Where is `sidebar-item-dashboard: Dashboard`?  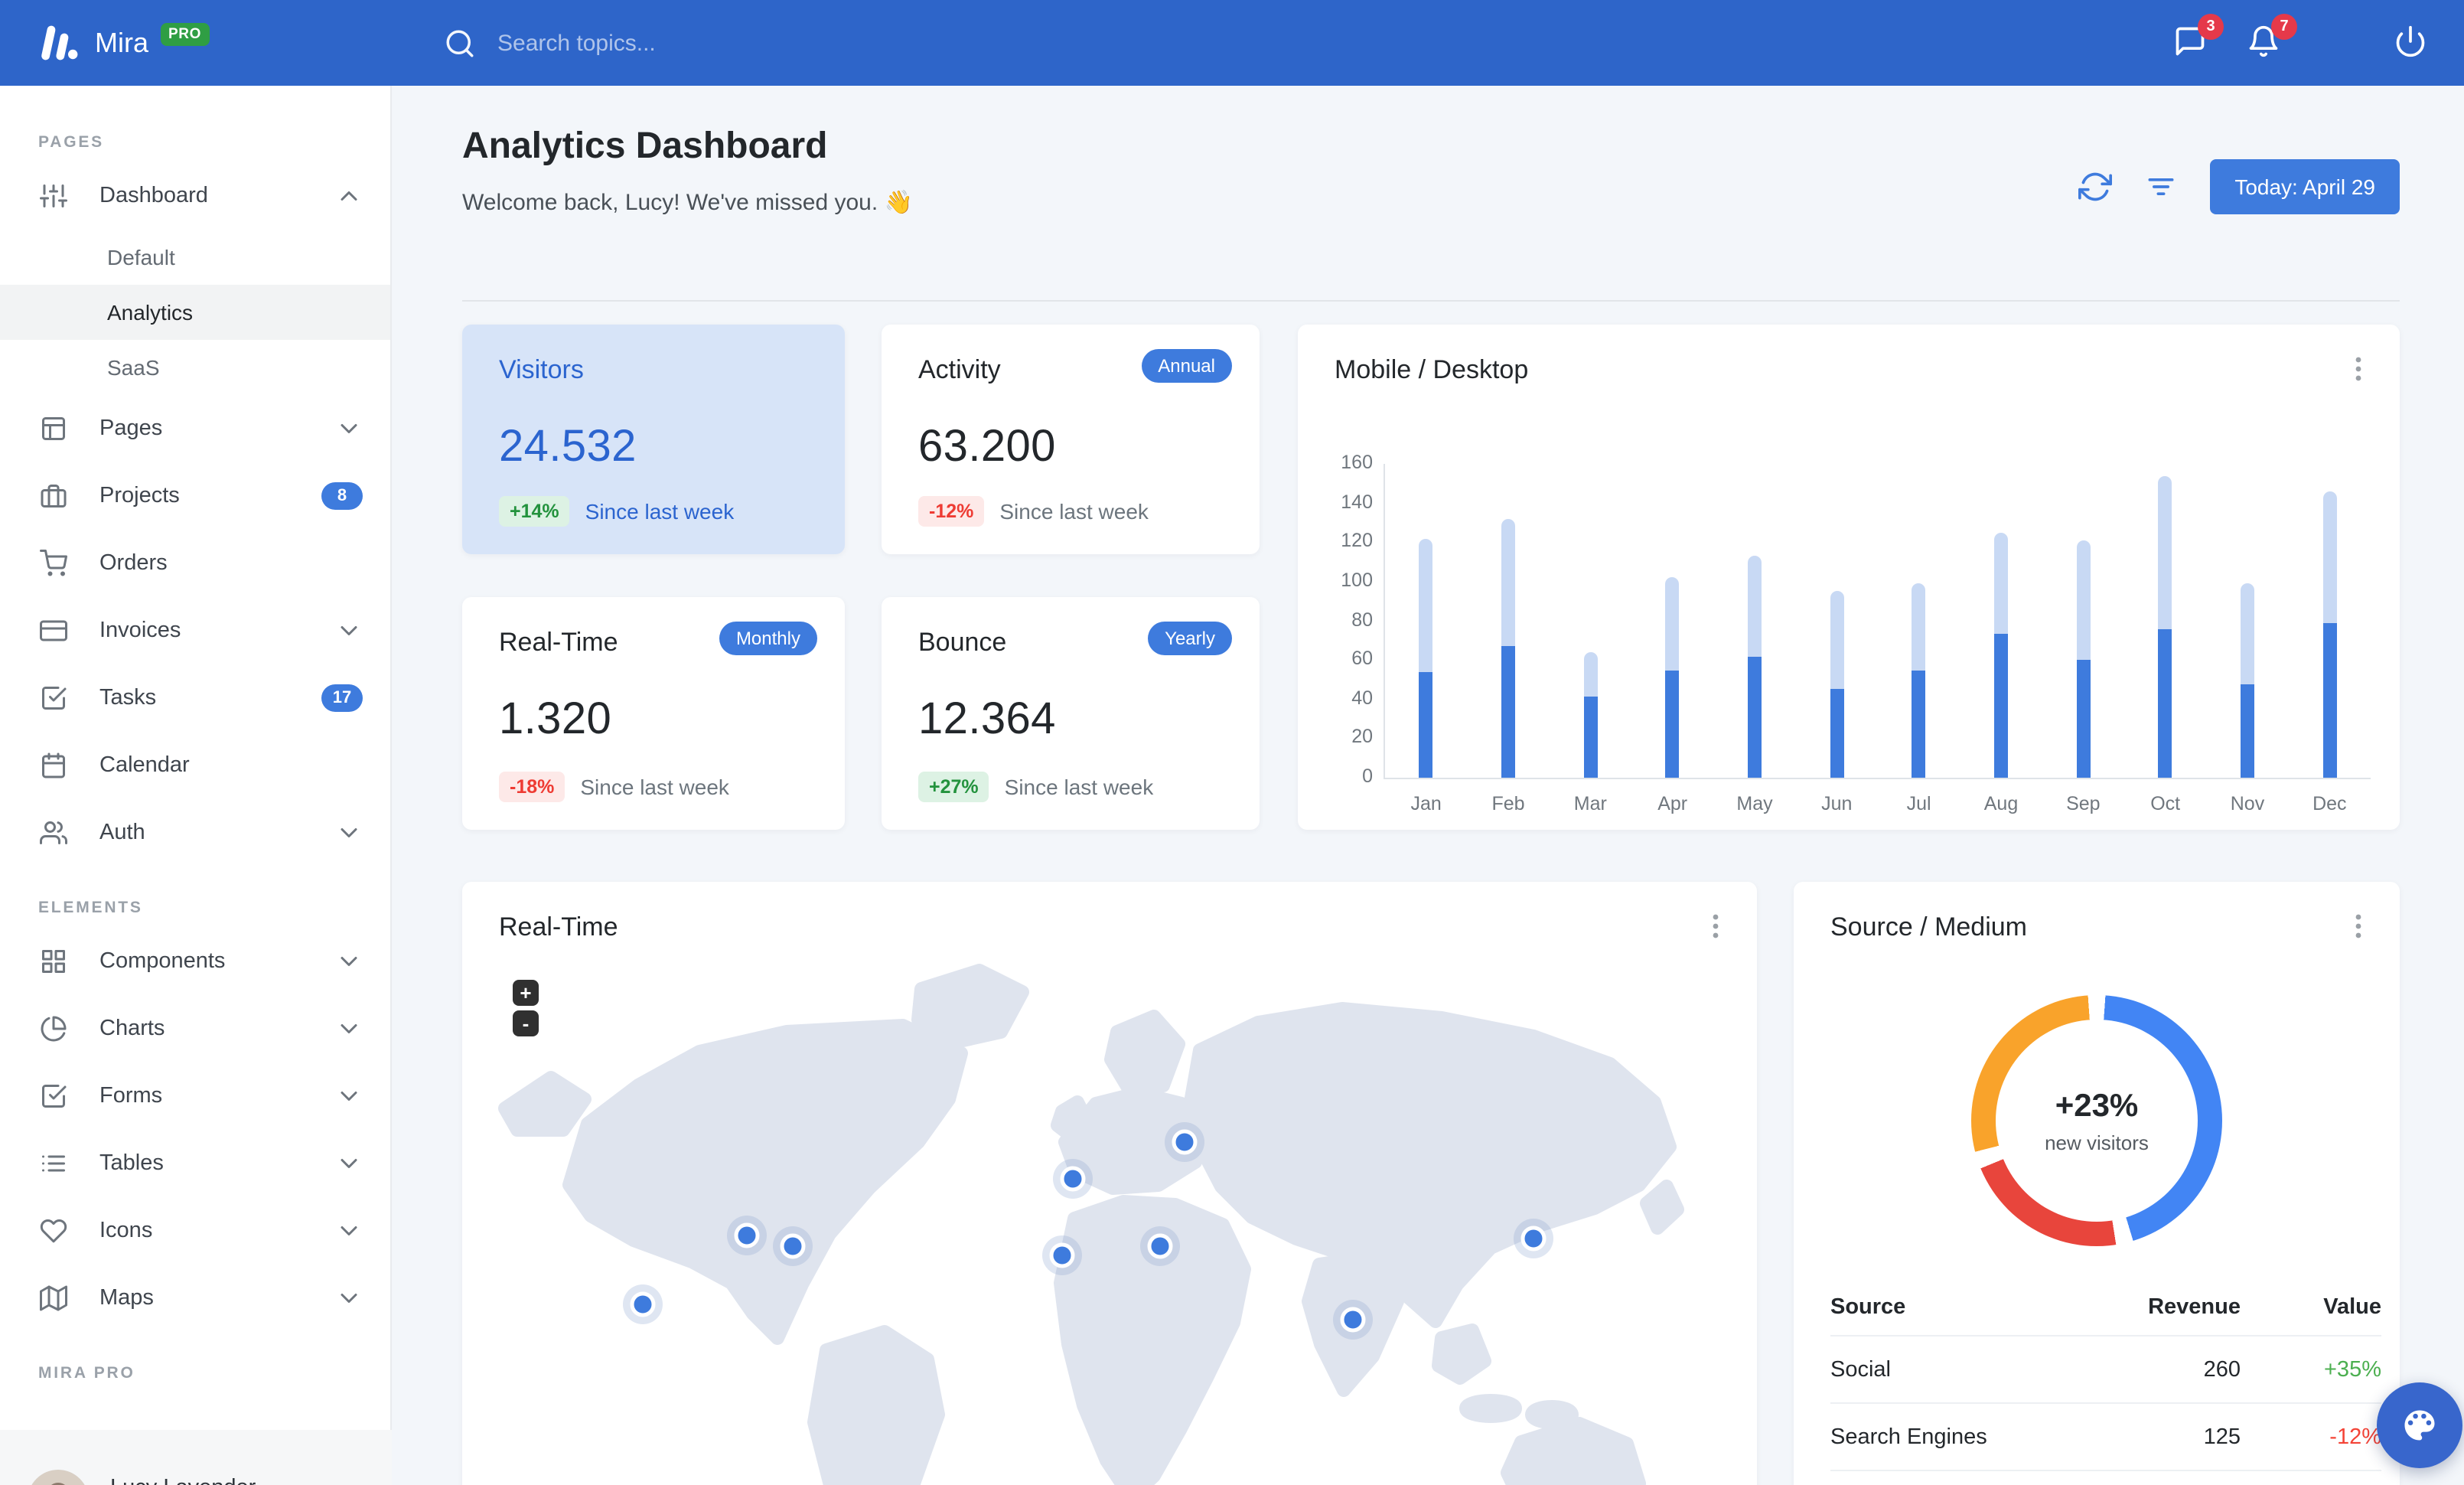 sidebar-item-dashboard: Dashboard is located at coordinates (195, 196).